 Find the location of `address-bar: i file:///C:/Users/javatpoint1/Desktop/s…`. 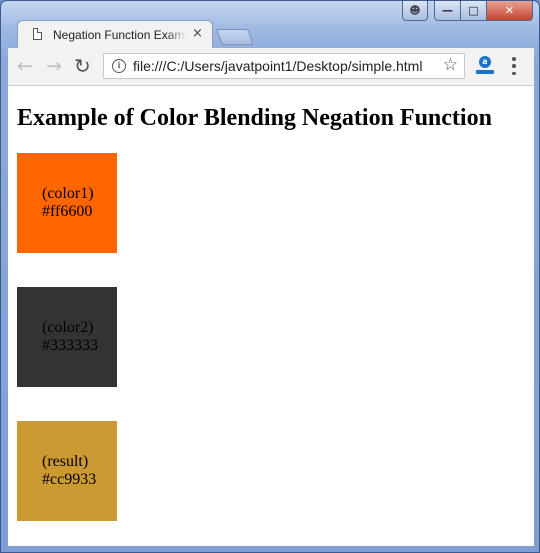

address-bar: i file:///C:/Users/javatpoint1/Desktop/s… is located at coordinates (284, 66).